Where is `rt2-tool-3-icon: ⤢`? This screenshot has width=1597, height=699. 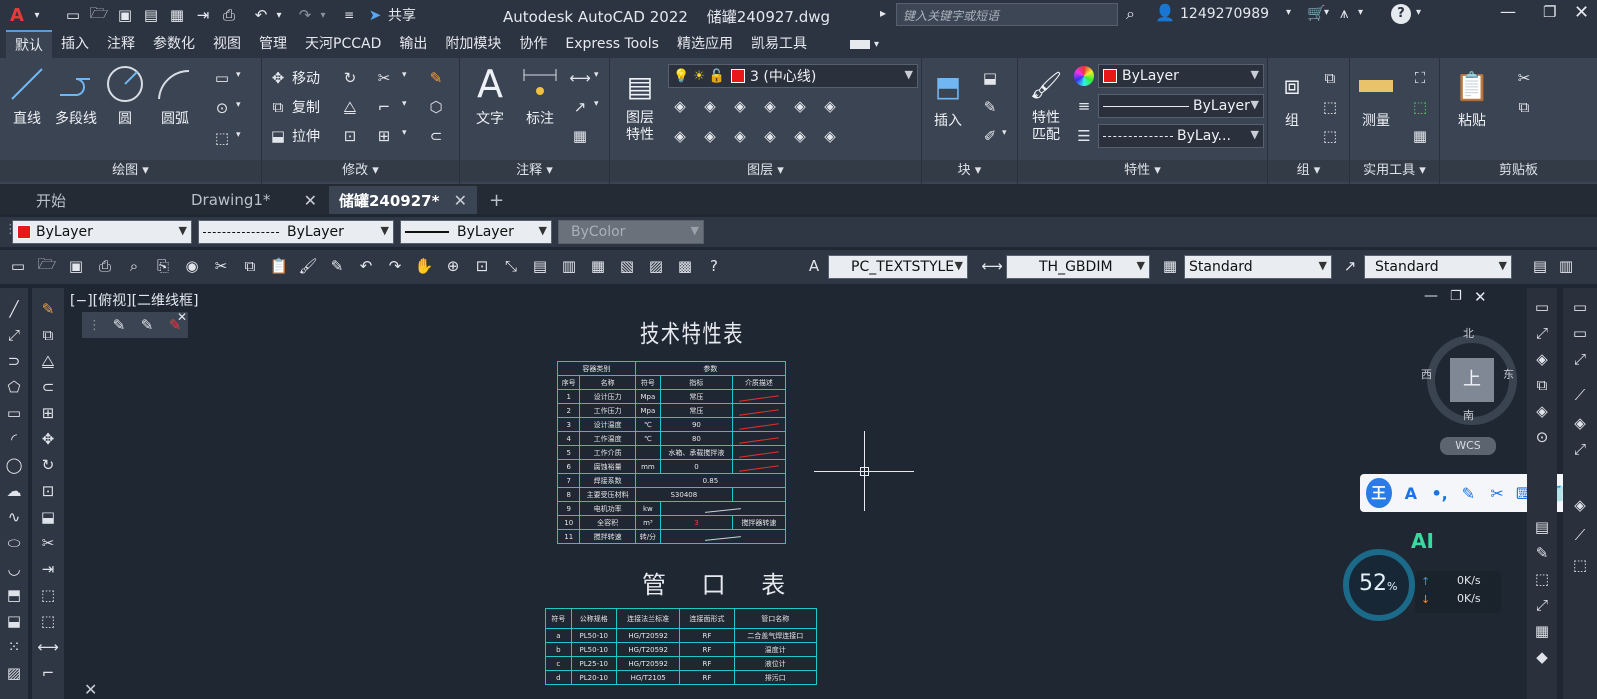 rt2-tool-3-icon: ⤢ is located at coordinates (1580, 359).